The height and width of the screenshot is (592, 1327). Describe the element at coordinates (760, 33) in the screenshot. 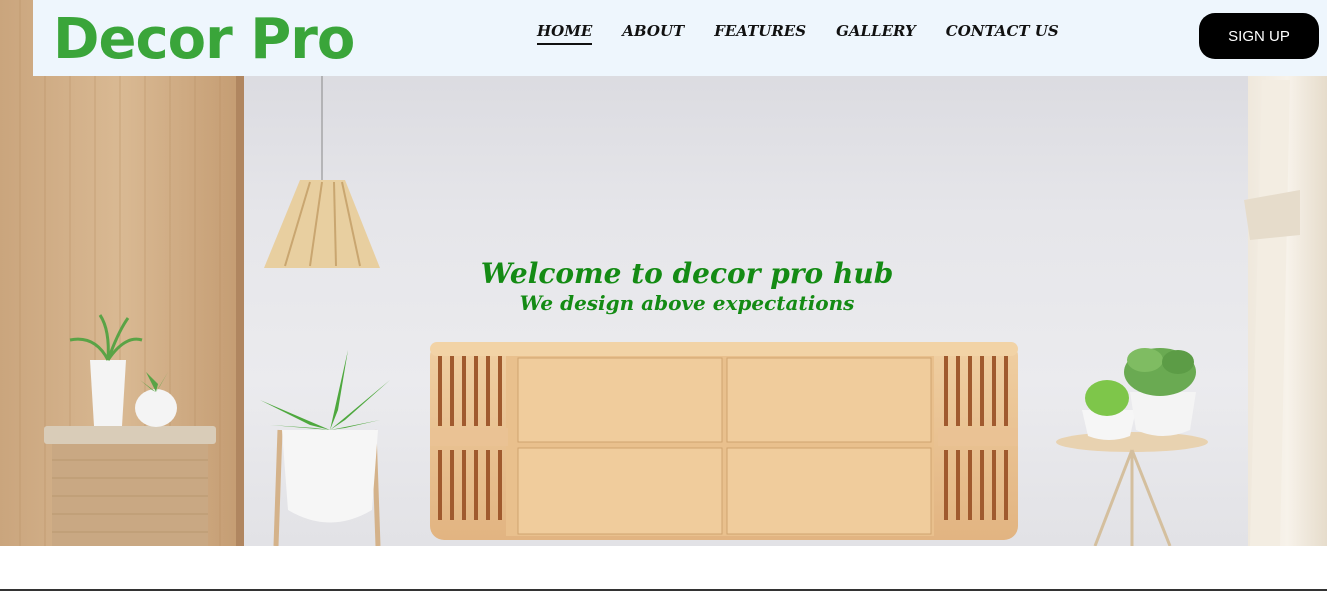

I see `nav-item-features: FEATURES` at that location.